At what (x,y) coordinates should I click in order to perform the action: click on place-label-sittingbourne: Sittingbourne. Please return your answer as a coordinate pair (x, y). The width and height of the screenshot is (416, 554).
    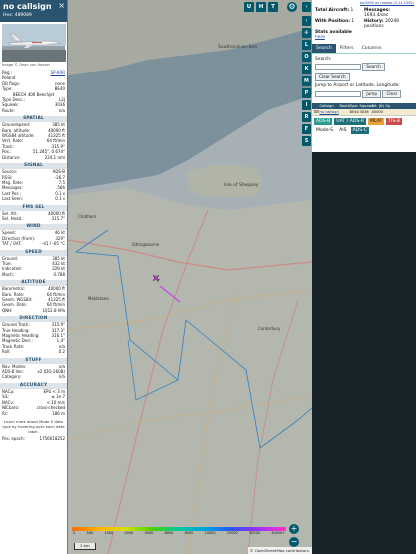
    Looking at the image, I should click on (146, 244).